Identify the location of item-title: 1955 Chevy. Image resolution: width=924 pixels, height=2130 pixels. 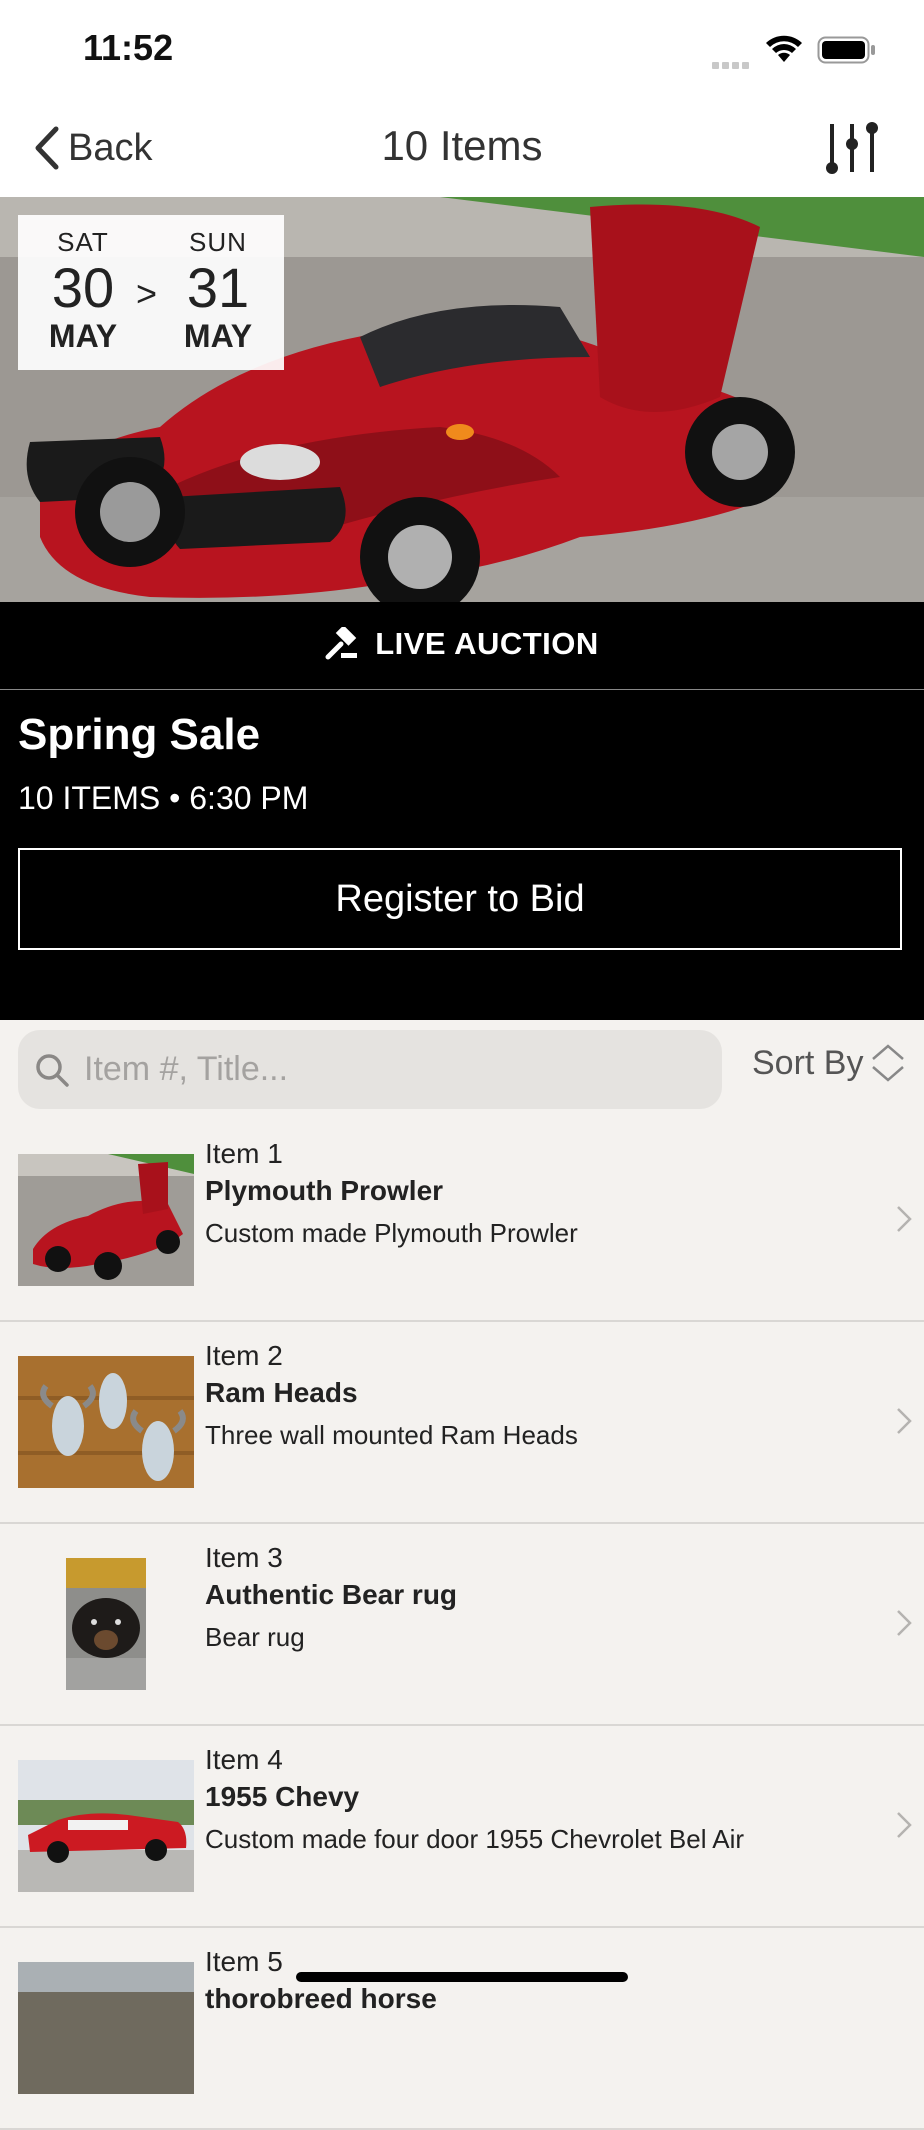
(282, 1796).